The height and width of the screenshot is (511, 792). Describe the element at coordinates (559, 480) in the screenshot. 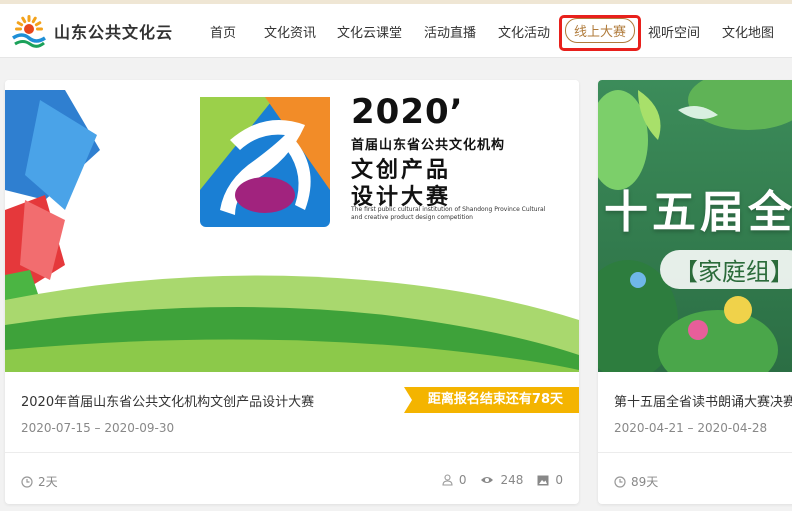

I see `works-count: 0` at that location.